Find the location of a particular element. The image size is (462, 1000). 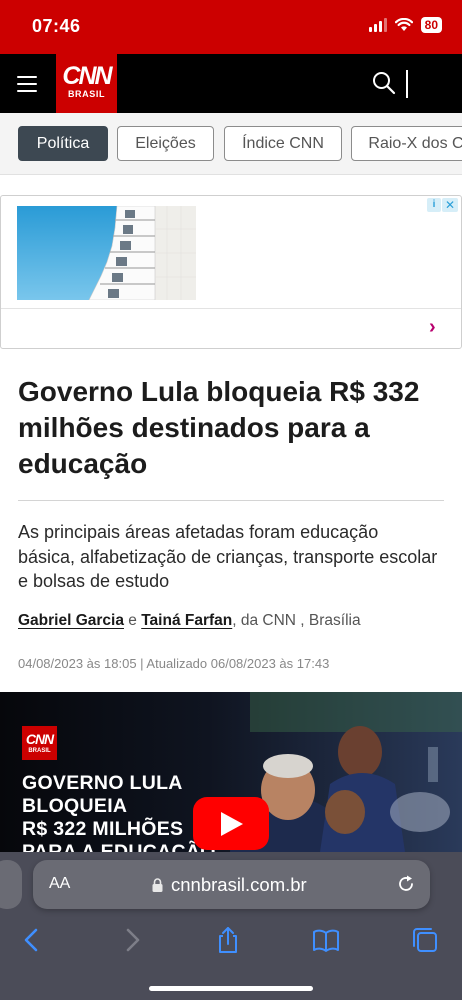

play-button is located at coordinates (231, 823).